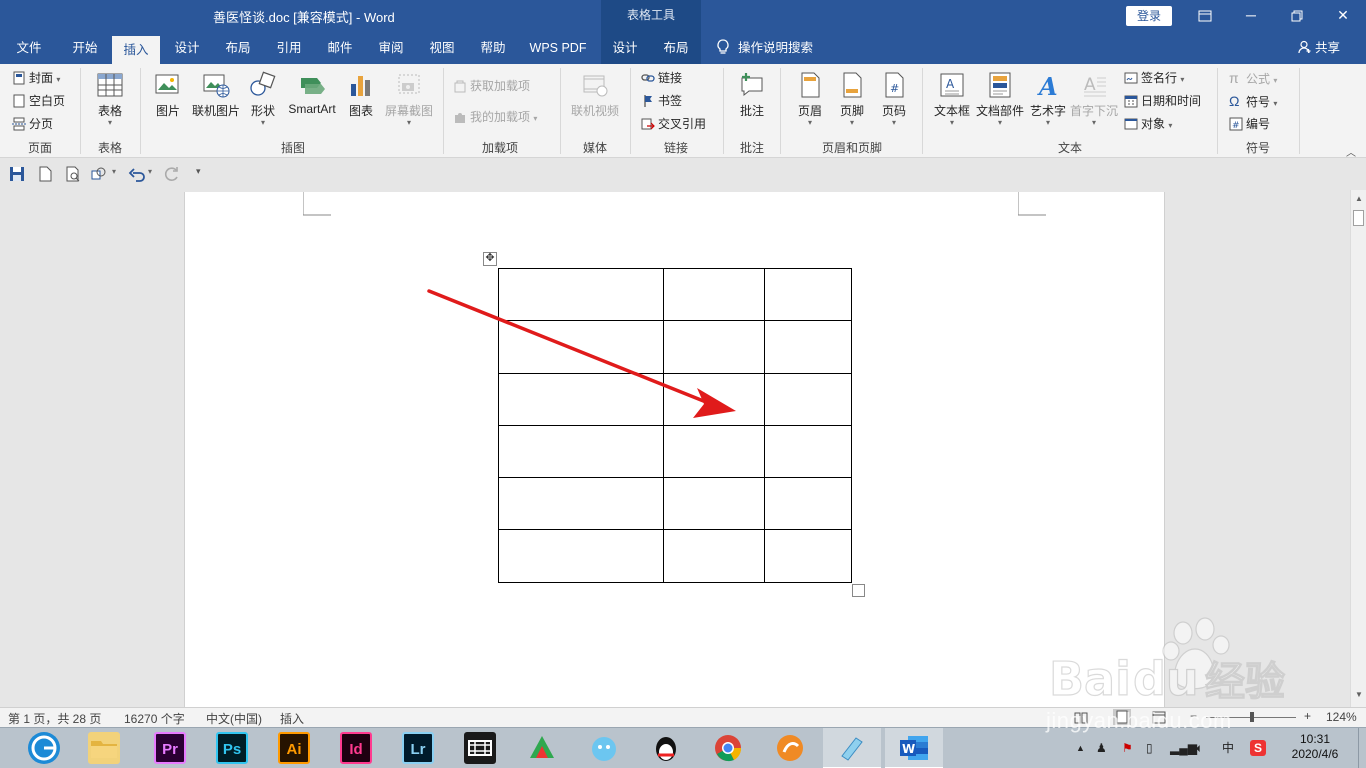  What do you see at coordinates (480, 748) in the screenshot?
I see `video-player-icon` at bounding box center [480, 748].